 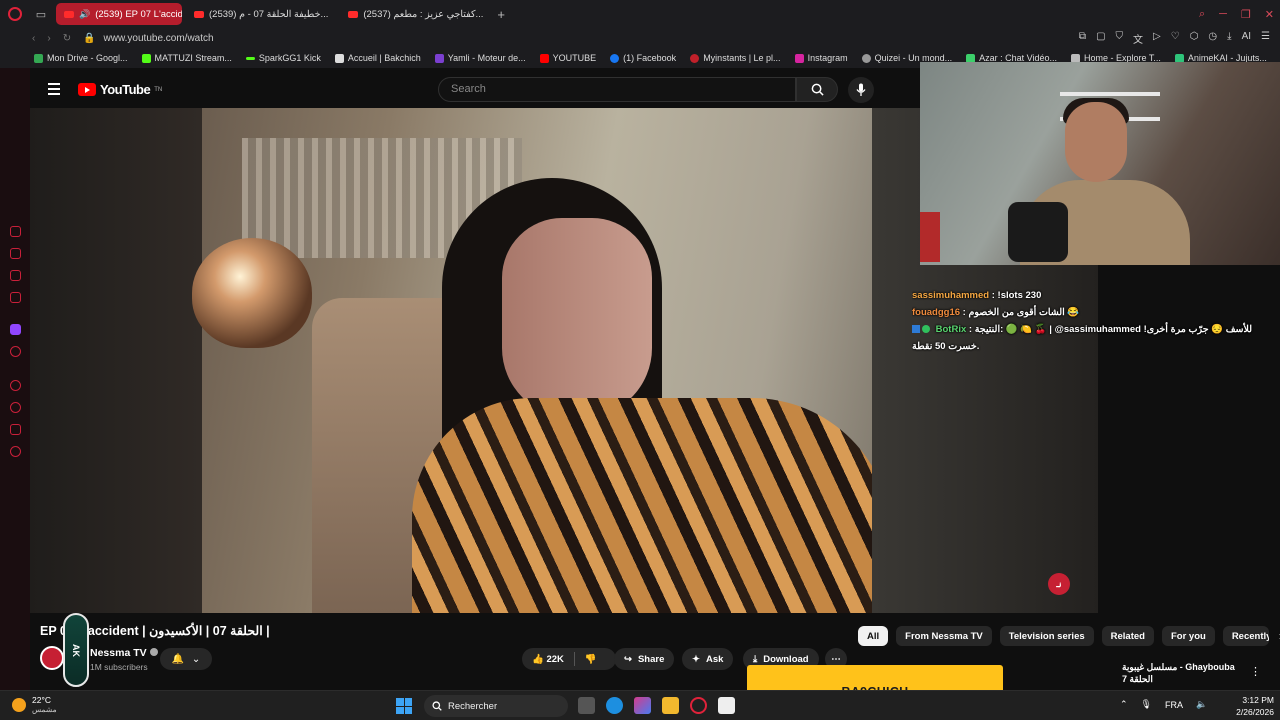 I want to click on subscriber-count: 1M subscribers, so click(x=119, y=667).